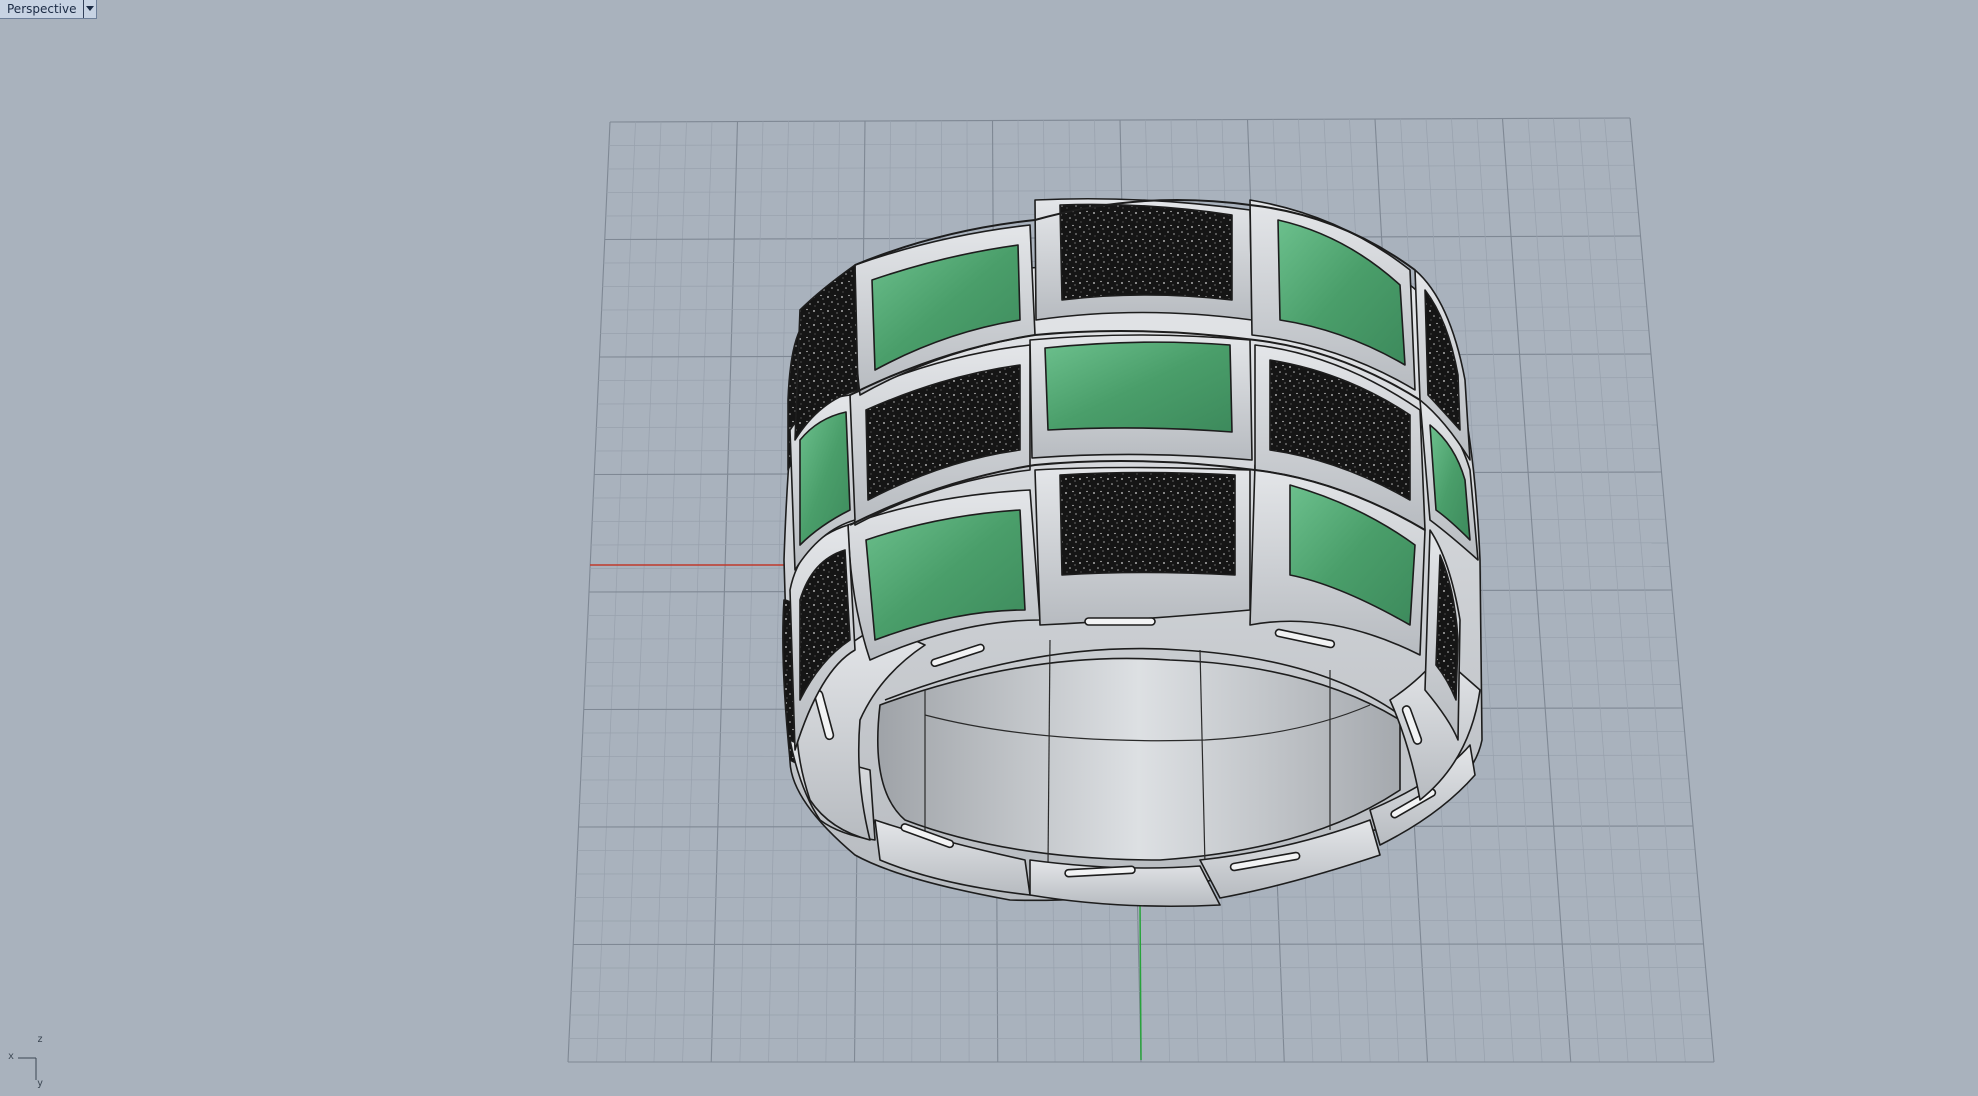 The height and width of the screenshot is (1096, 1978). I want to click on y-axis-line, so click(1140, 980).